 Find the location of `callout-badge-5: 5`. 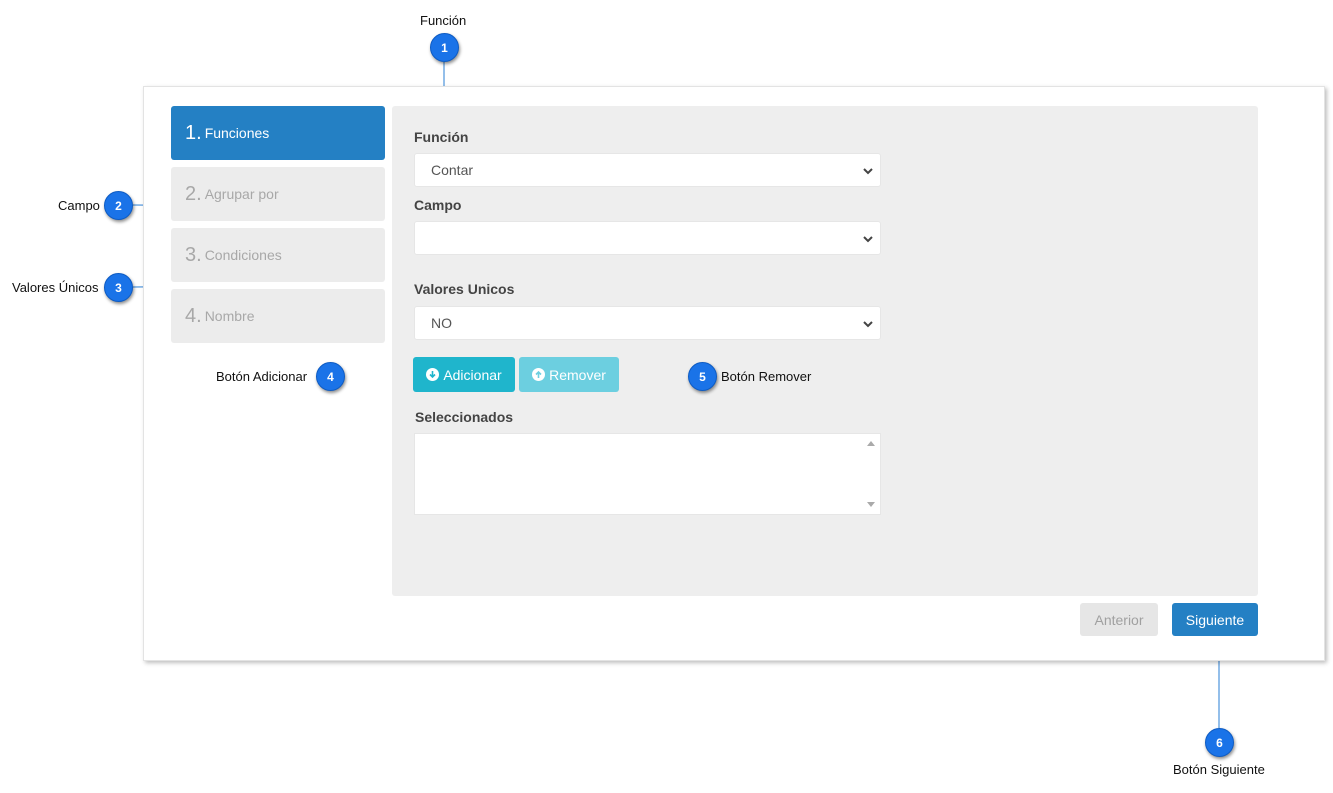

callout-badge-5: 5 is located at coordinates (702, 376).